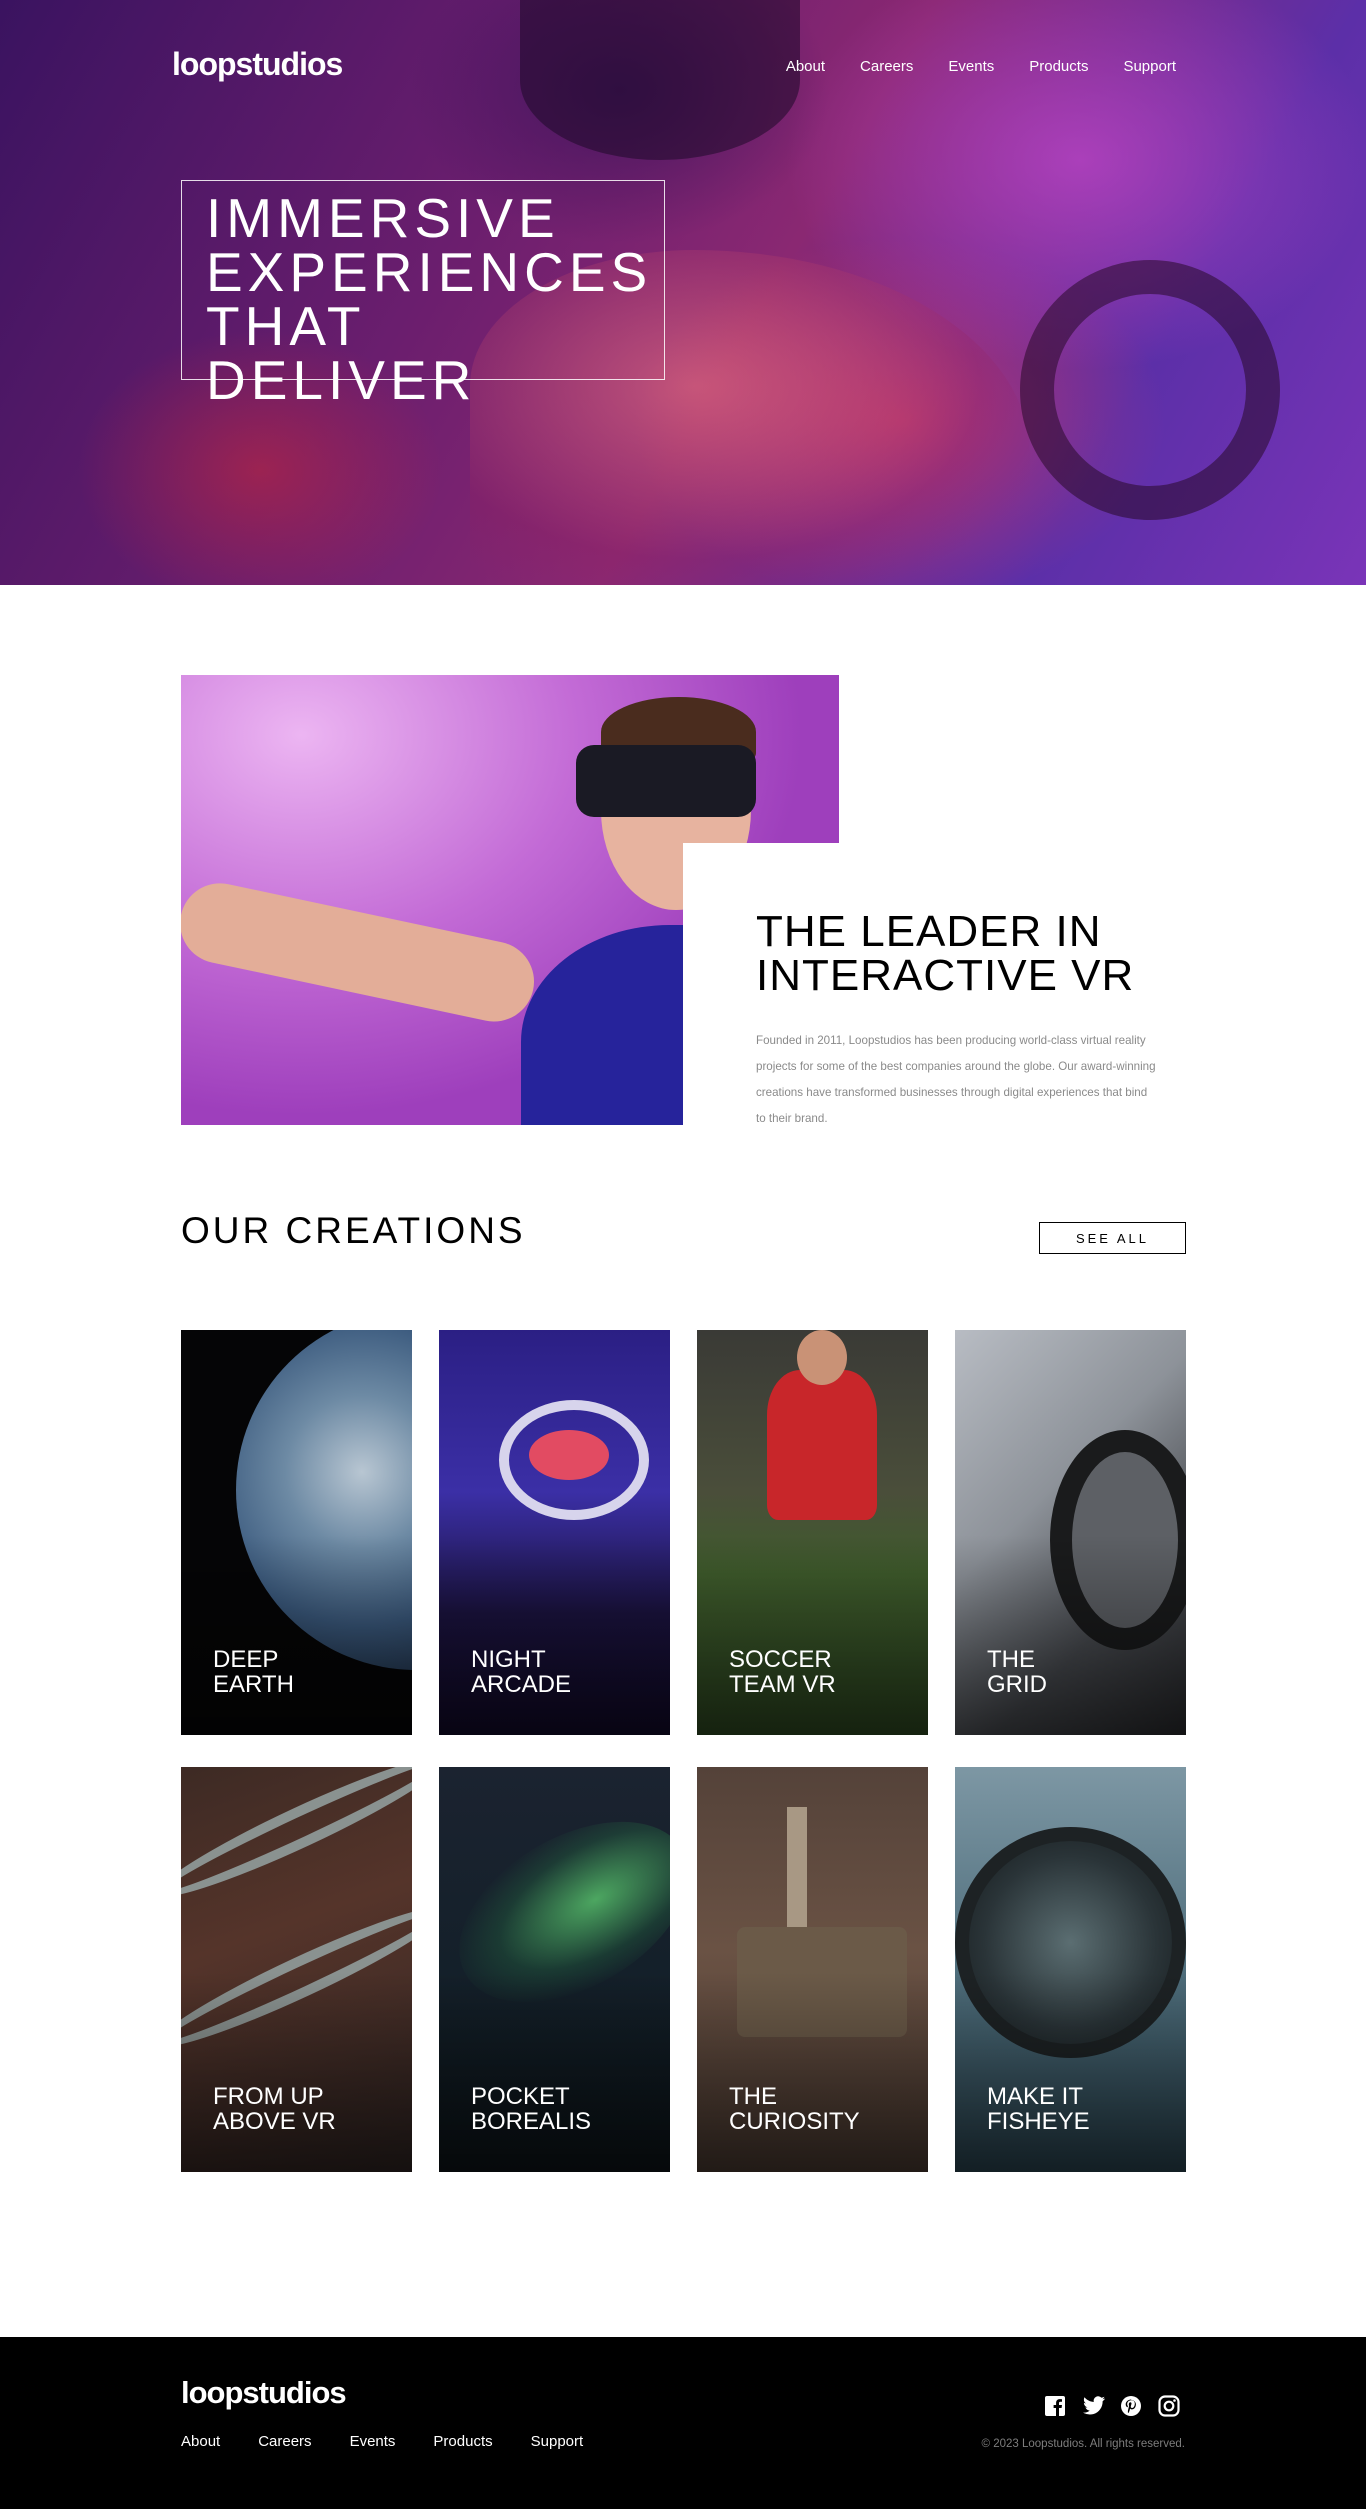 This screenshot has width=1366, height=2509. Describe the element at coordinates (1149, 66) in the screenshot. I see `nav-link-support: Support` at that location.